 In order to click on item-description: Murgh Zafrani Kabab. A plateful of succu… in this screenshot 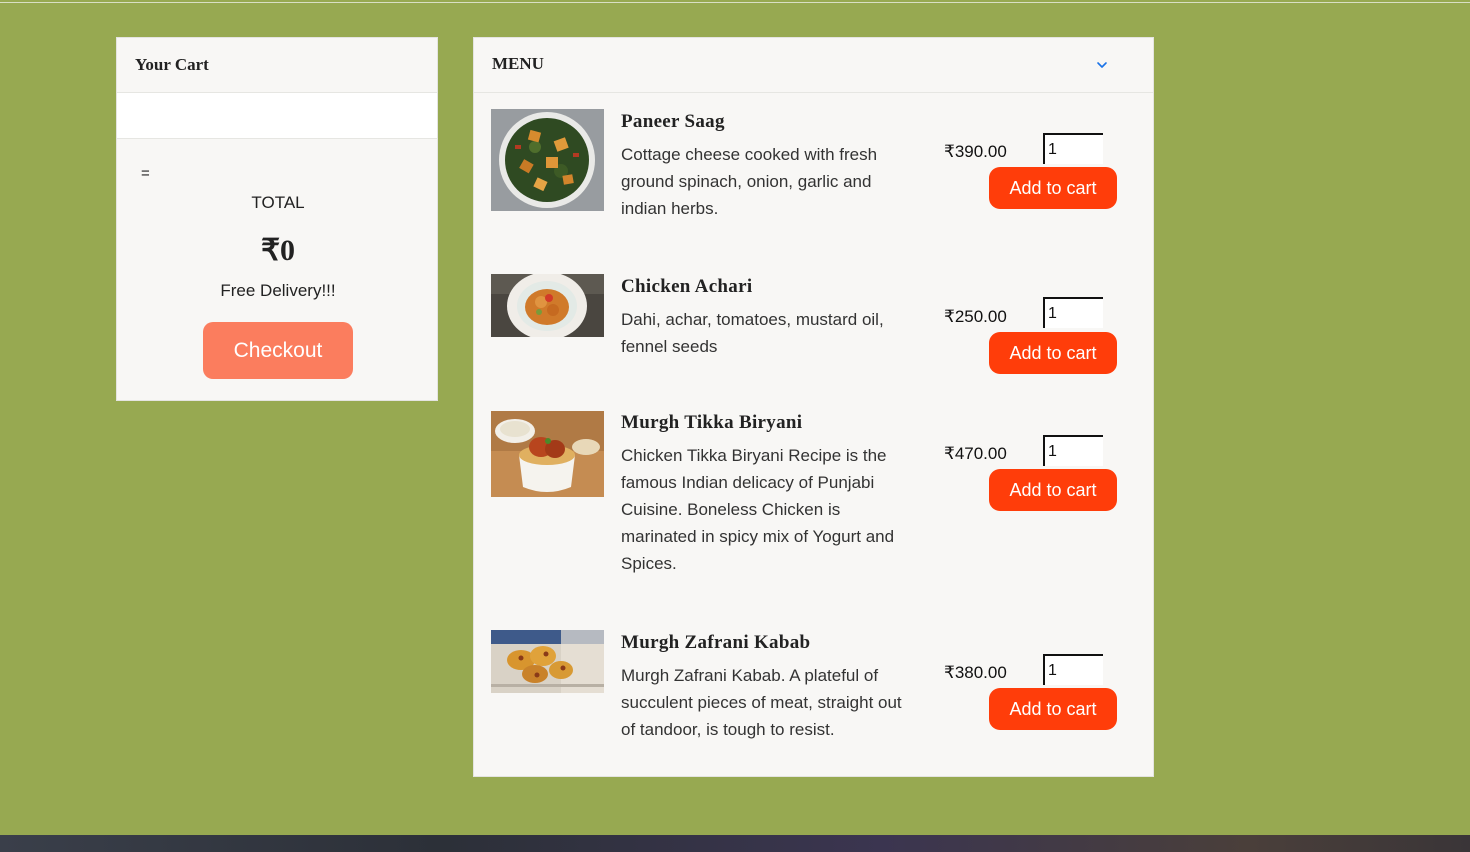, I will do `click(761, 702)`.